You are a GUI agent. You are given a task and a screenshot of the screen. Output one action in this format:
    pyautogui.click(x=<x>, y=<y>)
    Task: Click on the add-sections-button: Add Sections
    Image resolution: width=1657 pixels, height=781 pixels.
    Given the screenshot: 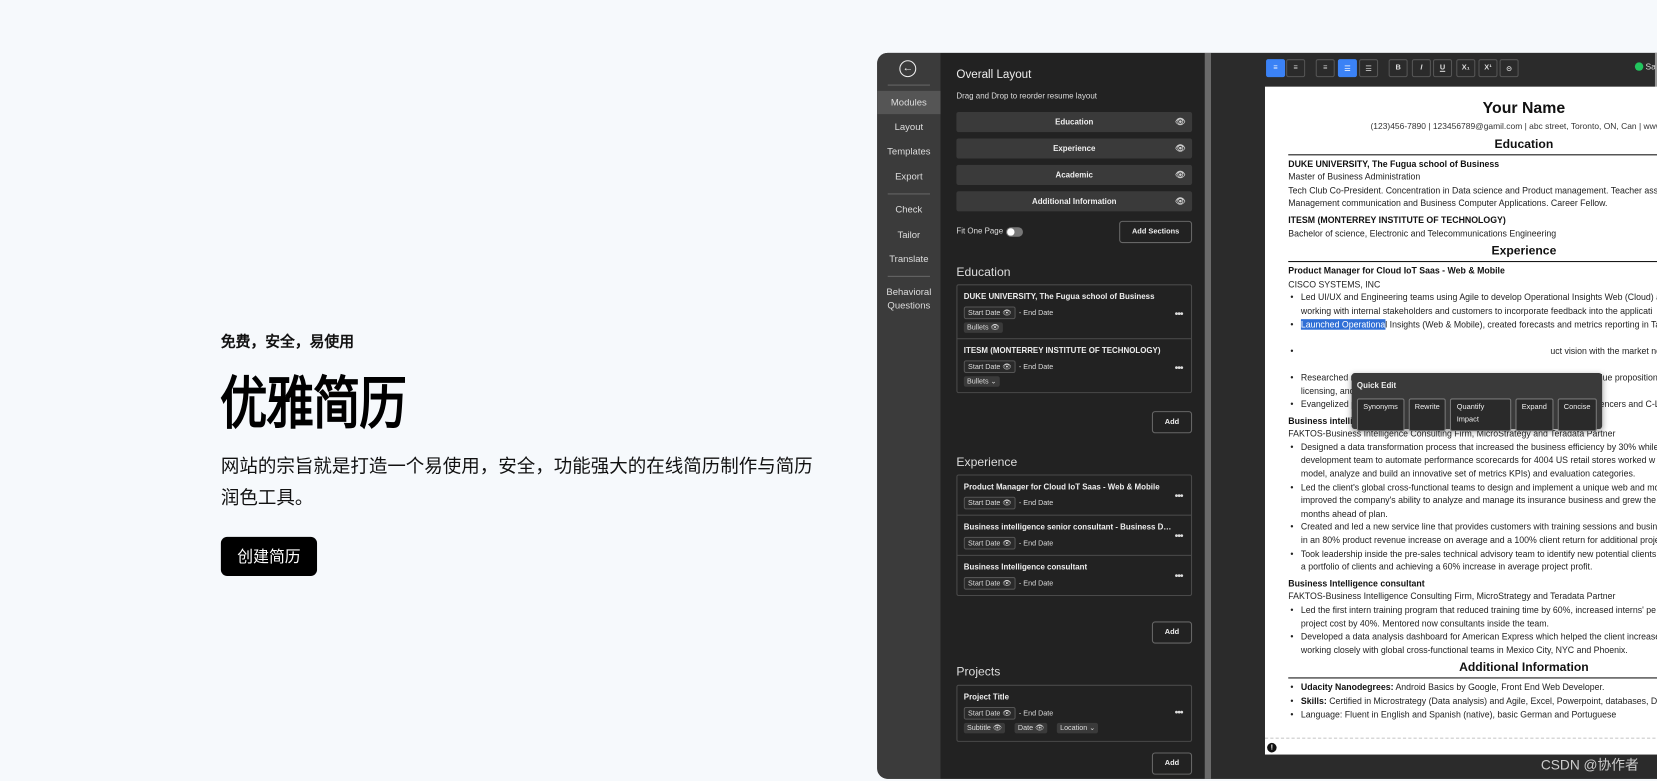 What is the action you would take?
    pyautogui.click(x=1156, y=232)
    